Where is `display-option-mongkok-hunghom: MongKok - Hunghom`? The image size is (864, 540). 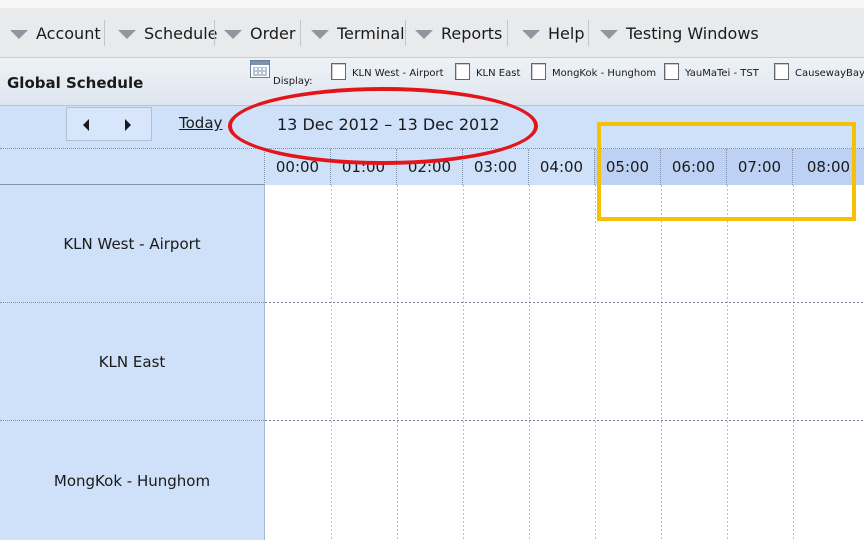 display-option-mongkok-hunghom: MongKok - Hunghom is located at coordinates (593, 71).